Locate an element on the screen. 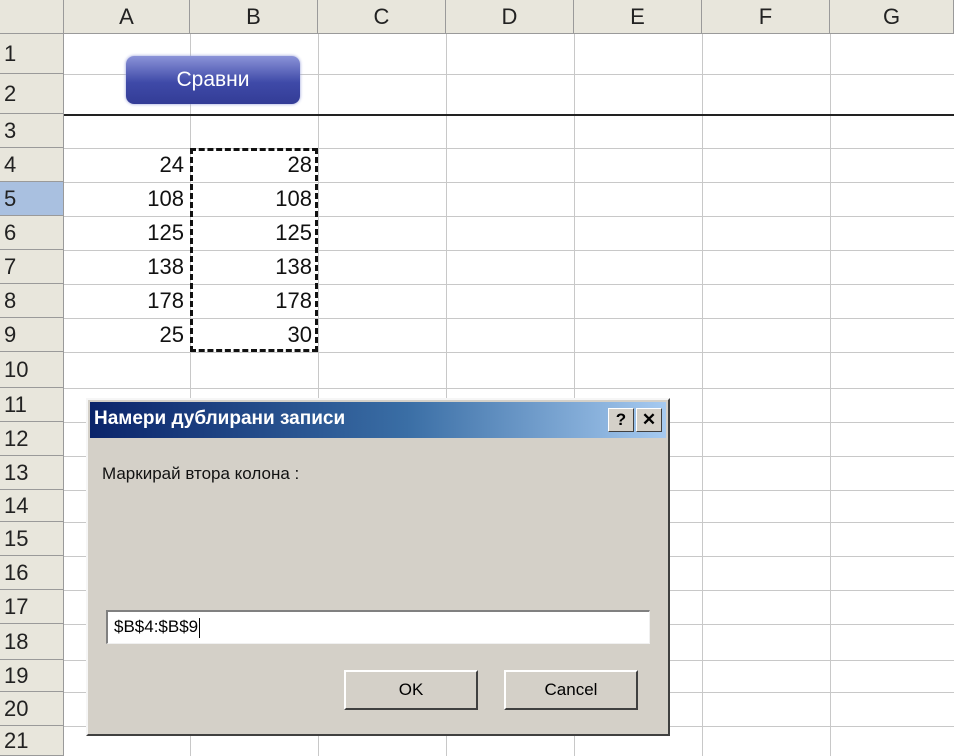  row-header-11: 11 is located at coordinates (32, 405).